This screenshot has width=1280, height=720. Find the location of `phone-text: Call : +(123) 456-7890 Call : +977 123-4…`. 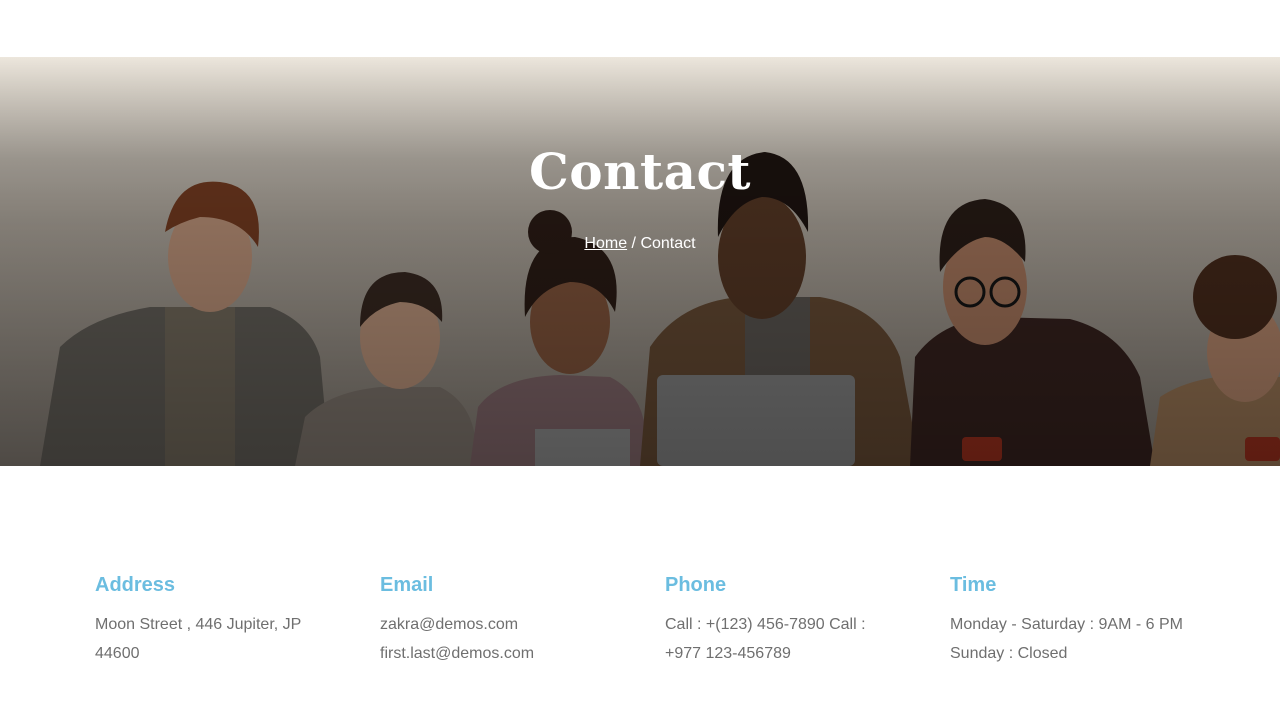

phone-text: Call : +(123) 456-7890 Call : +977 123-4… is located at coordinates (765, 639).